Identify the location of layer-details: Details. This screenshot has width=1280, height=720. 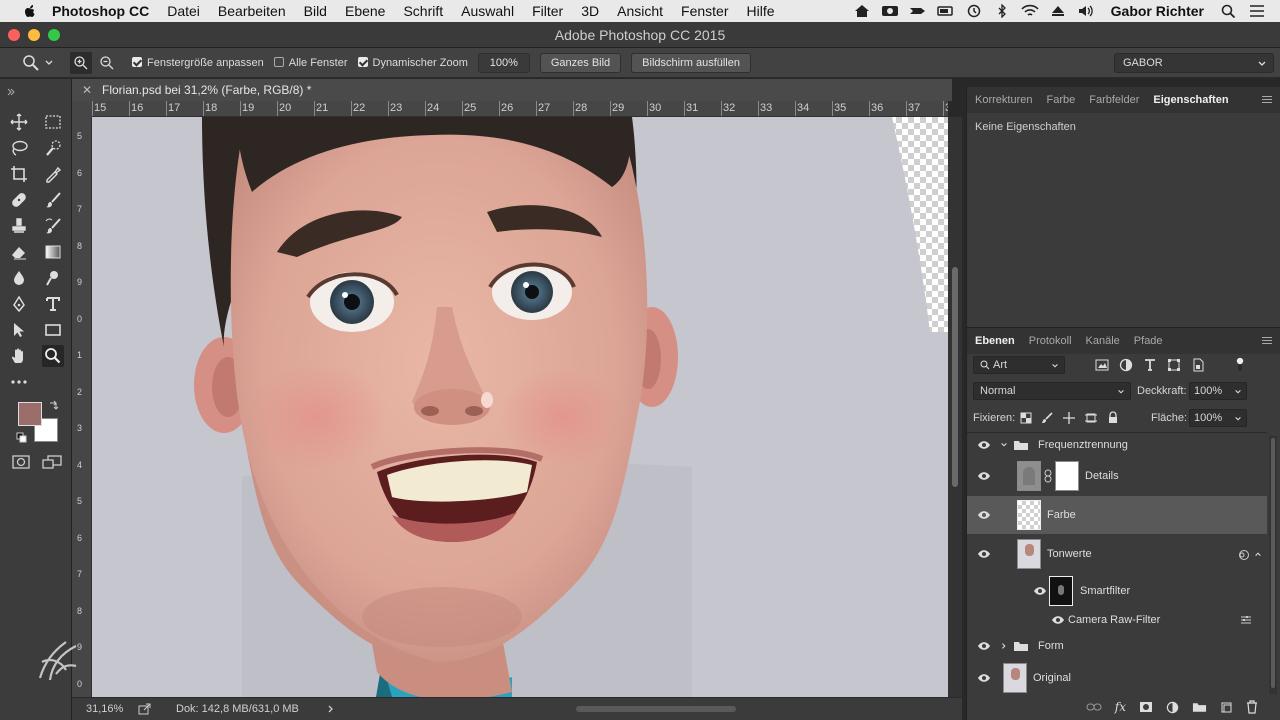
(1117, 476).